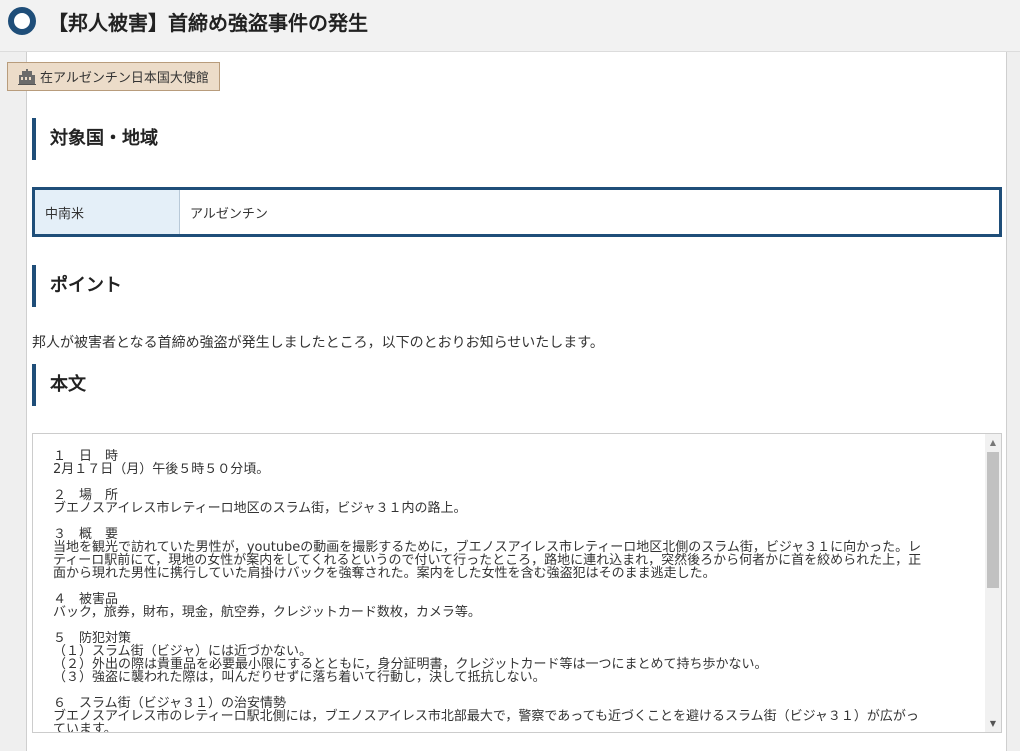  Describe the element at coordinates (208, 23) in the screenshot. I see `page-title: 【邦人被害】首締め強盗事件の発生` at that location.